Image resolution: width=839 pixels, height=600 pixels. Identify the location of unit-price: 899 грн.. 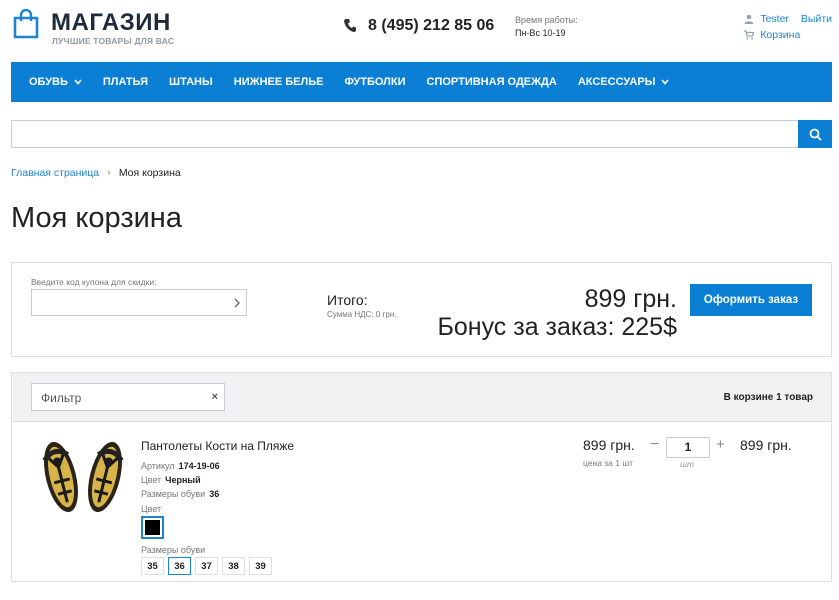
(609, 445).